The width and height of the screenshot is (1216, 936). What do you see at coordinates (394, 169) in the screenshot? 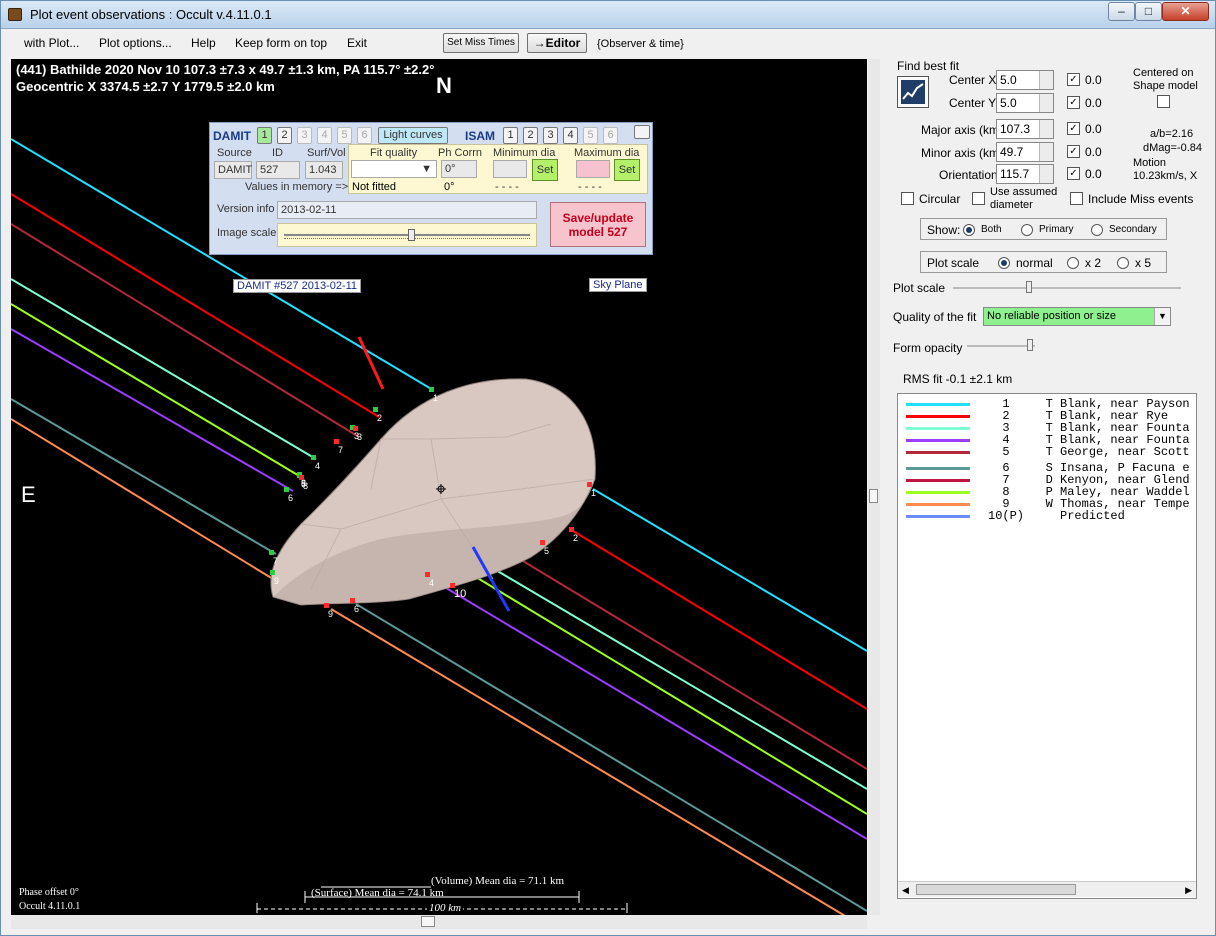
I see `fit-quality-dropdown: ▼` at bounding box center [394, 169].